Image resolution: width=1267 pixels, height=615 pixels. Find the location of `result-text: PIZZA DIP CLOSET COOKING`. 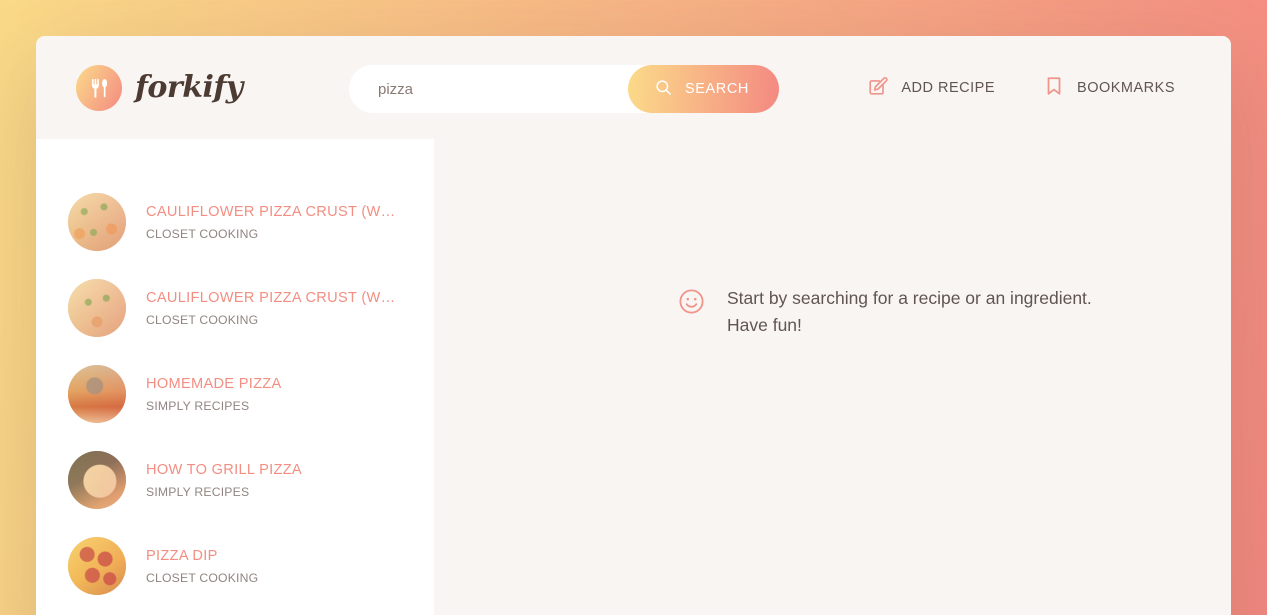

result-text: PIZZA DIP CLOSET COOKING is located at coordinates (274, 566).